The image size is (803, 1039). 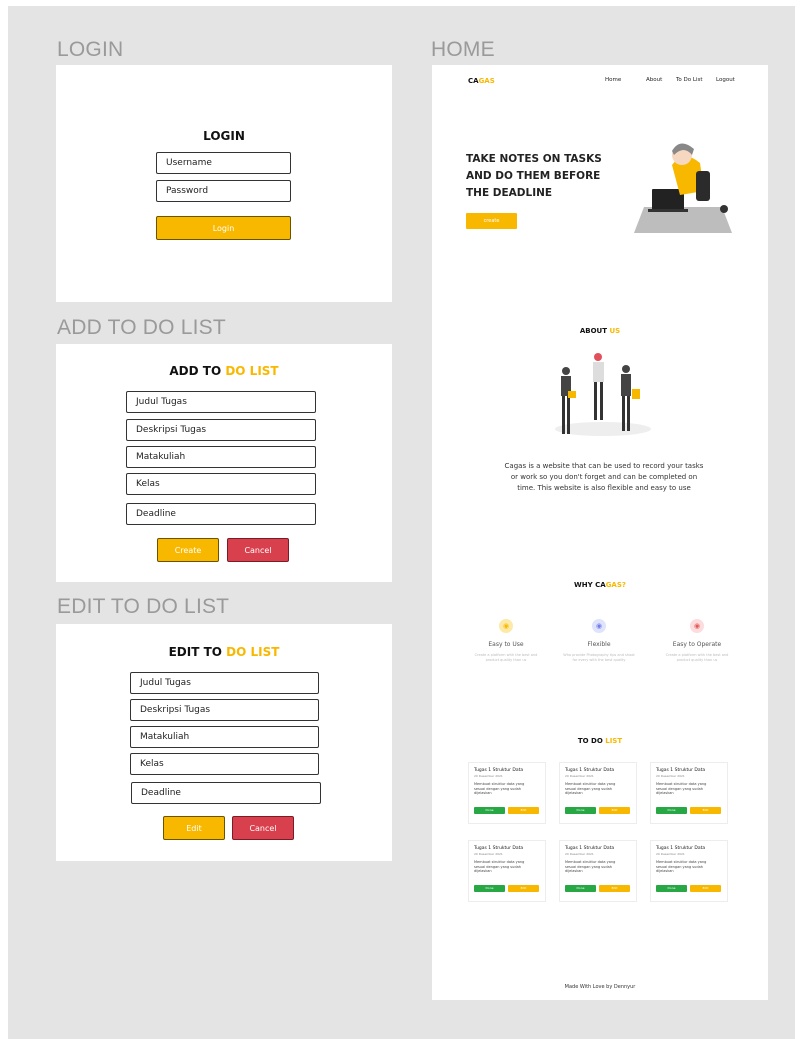 What do you see at coordinates (143, 606) in the screenshot?
I see `section-label-edit: EDIT TO DO LIST` at bounding box center [143, 606].